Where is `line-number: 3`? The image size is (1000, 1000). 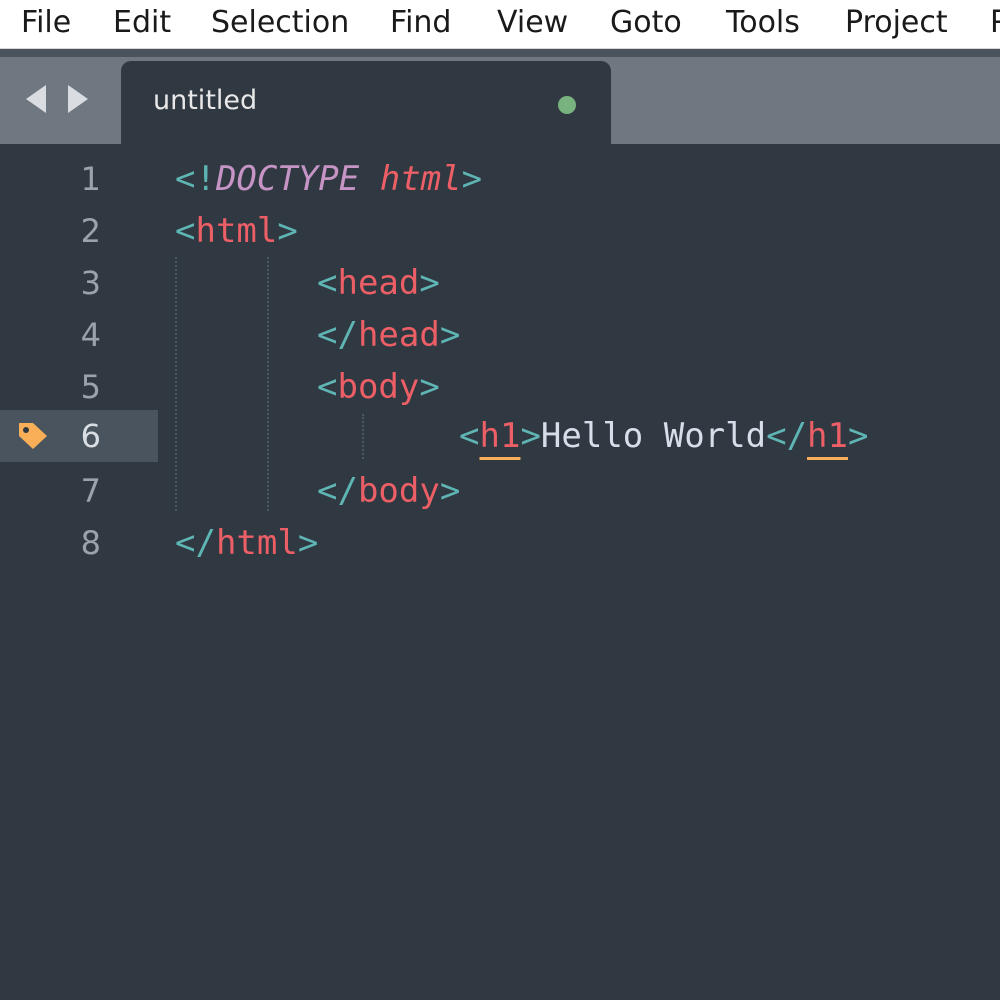 line-number: 3 is located at coordinates (90, 283).